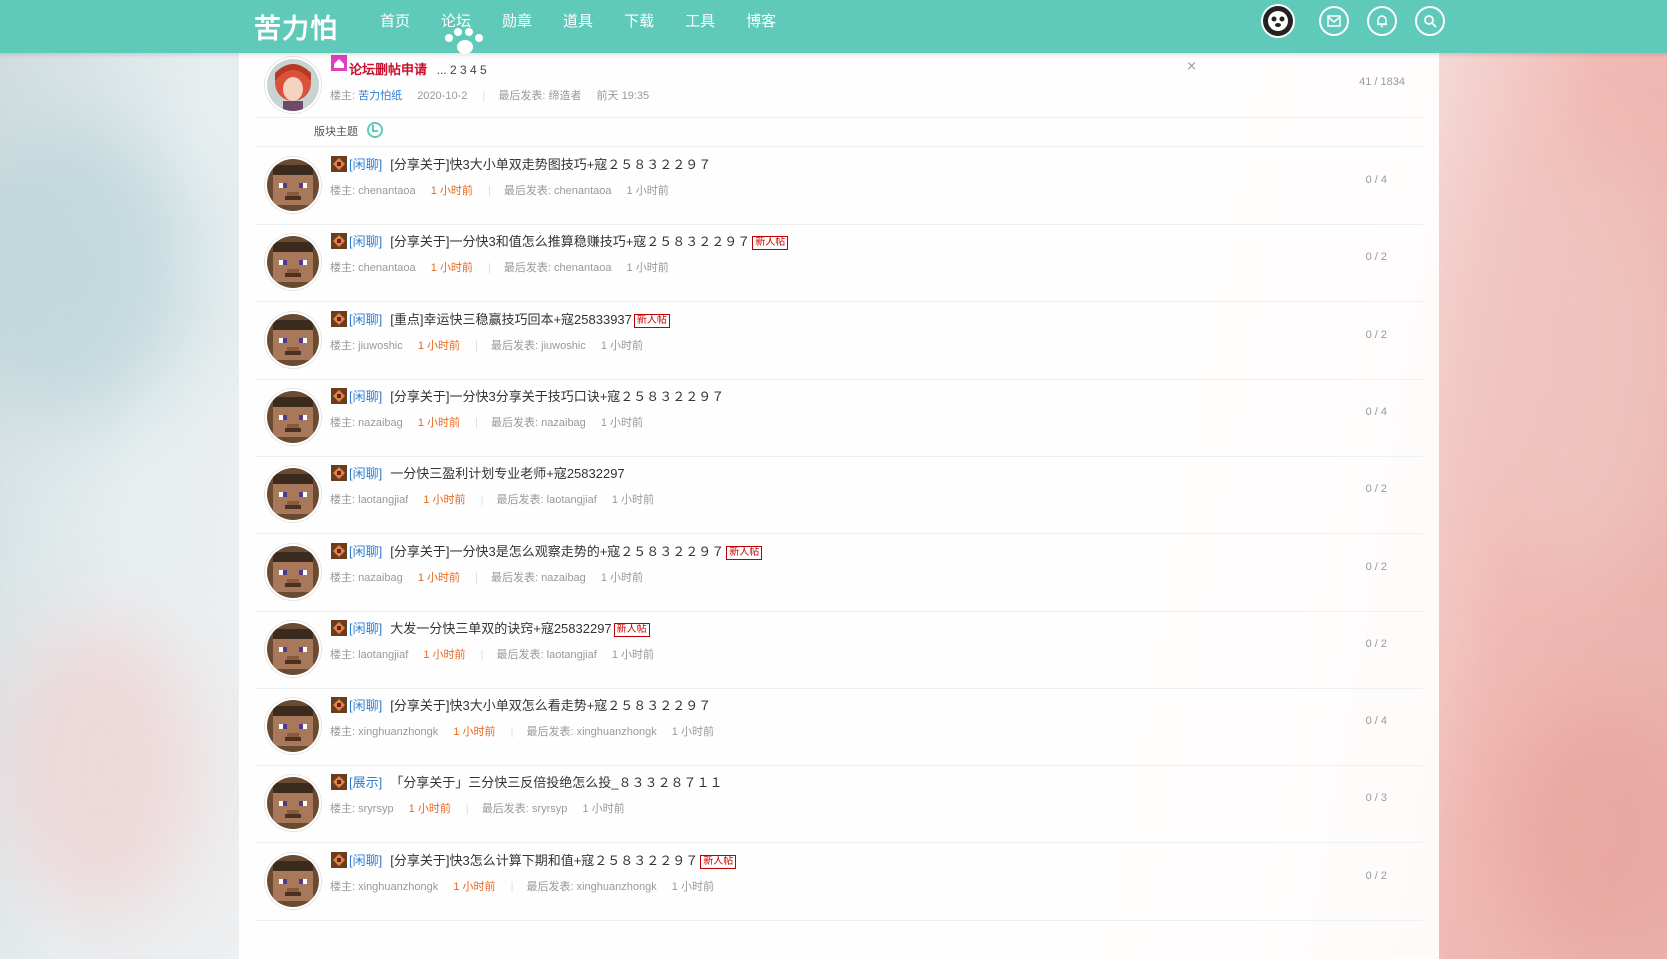 This screenshot has height=959, width=1667. Describe the element at coordinates (388, 69) in the screenshot. I see `sticky-thread-link: 论坛删帖申请` at that location.